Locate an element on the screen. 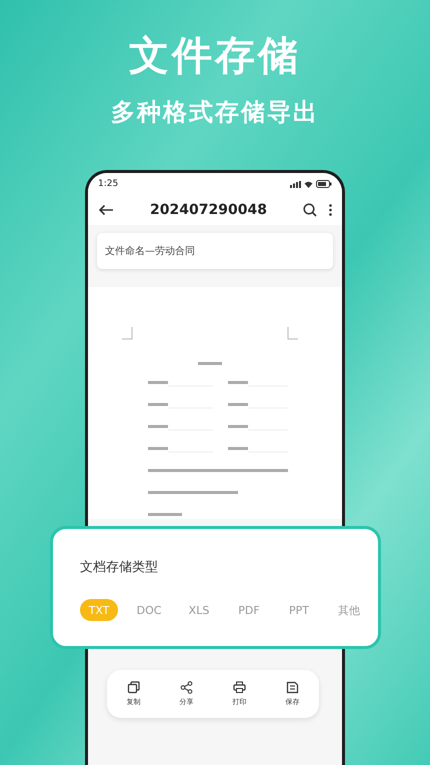 The width and height of the screenshot is (430, 765). document-title: 202407290048 is located at coordinates (208, 210).